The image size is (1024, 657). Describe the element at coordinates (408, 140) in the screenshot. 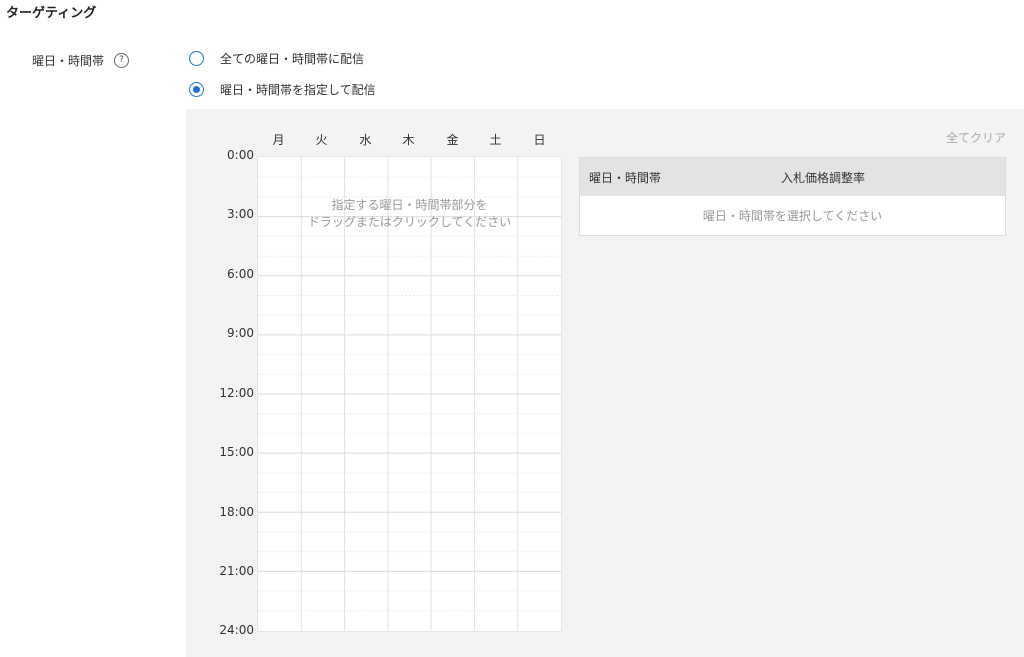

I see `day-header-thu: 木` at that location.